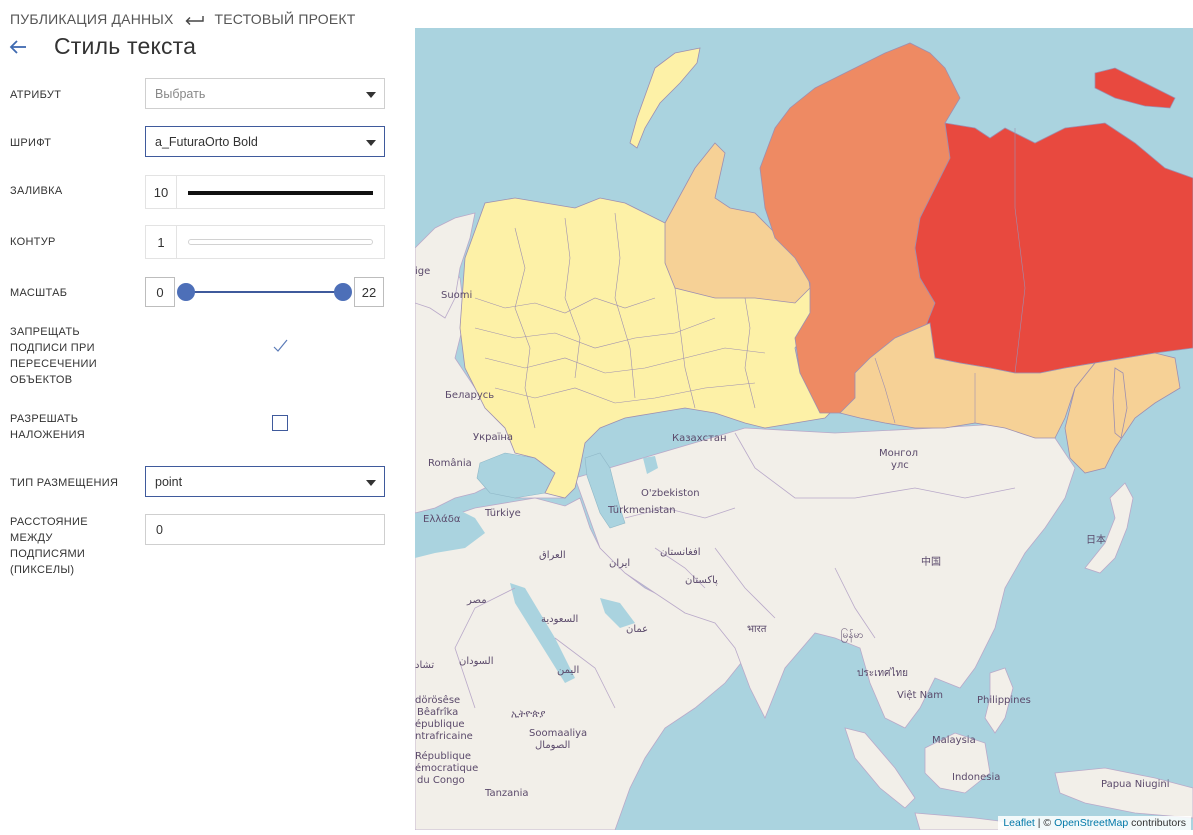 The image size is (1193, 835). Describe the element at coordinates (443, 756) in the screenshot. I see `map-label-drc-1: République` at that location.